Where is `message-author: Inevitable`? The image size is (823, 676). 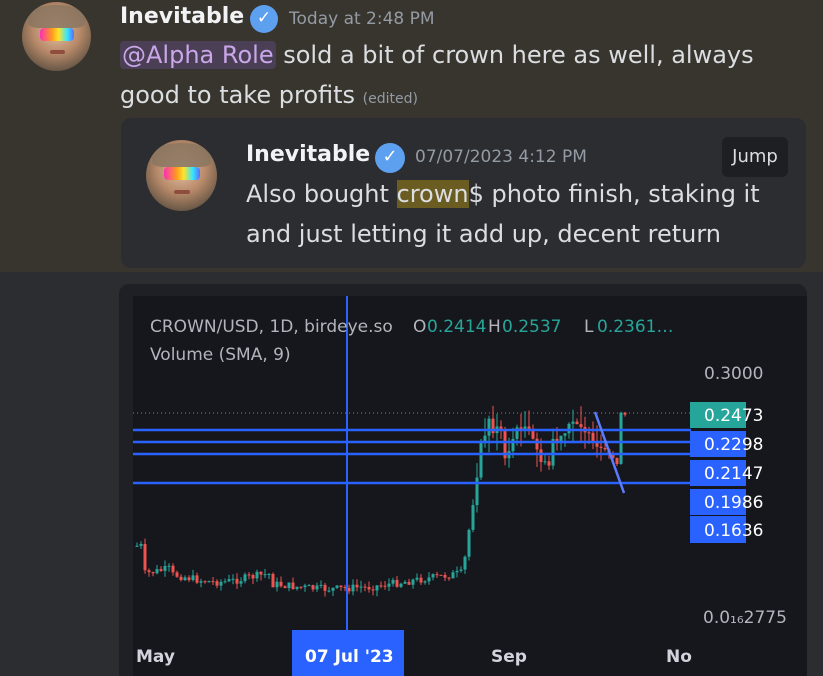 message-author: Inevitable is located at coordinates (182, 16).